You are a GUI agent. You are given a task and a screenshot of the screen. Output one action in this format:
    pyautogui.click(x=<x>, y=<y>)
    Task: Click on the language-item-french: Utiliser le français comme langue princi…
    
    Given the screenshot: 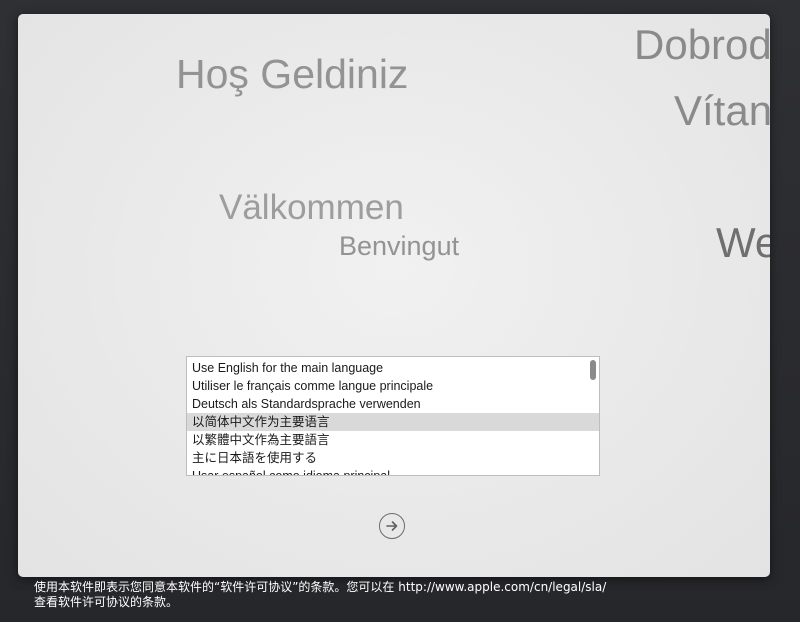 What is the action you would take?
    pyautogui.click(x=393, y=386)
    